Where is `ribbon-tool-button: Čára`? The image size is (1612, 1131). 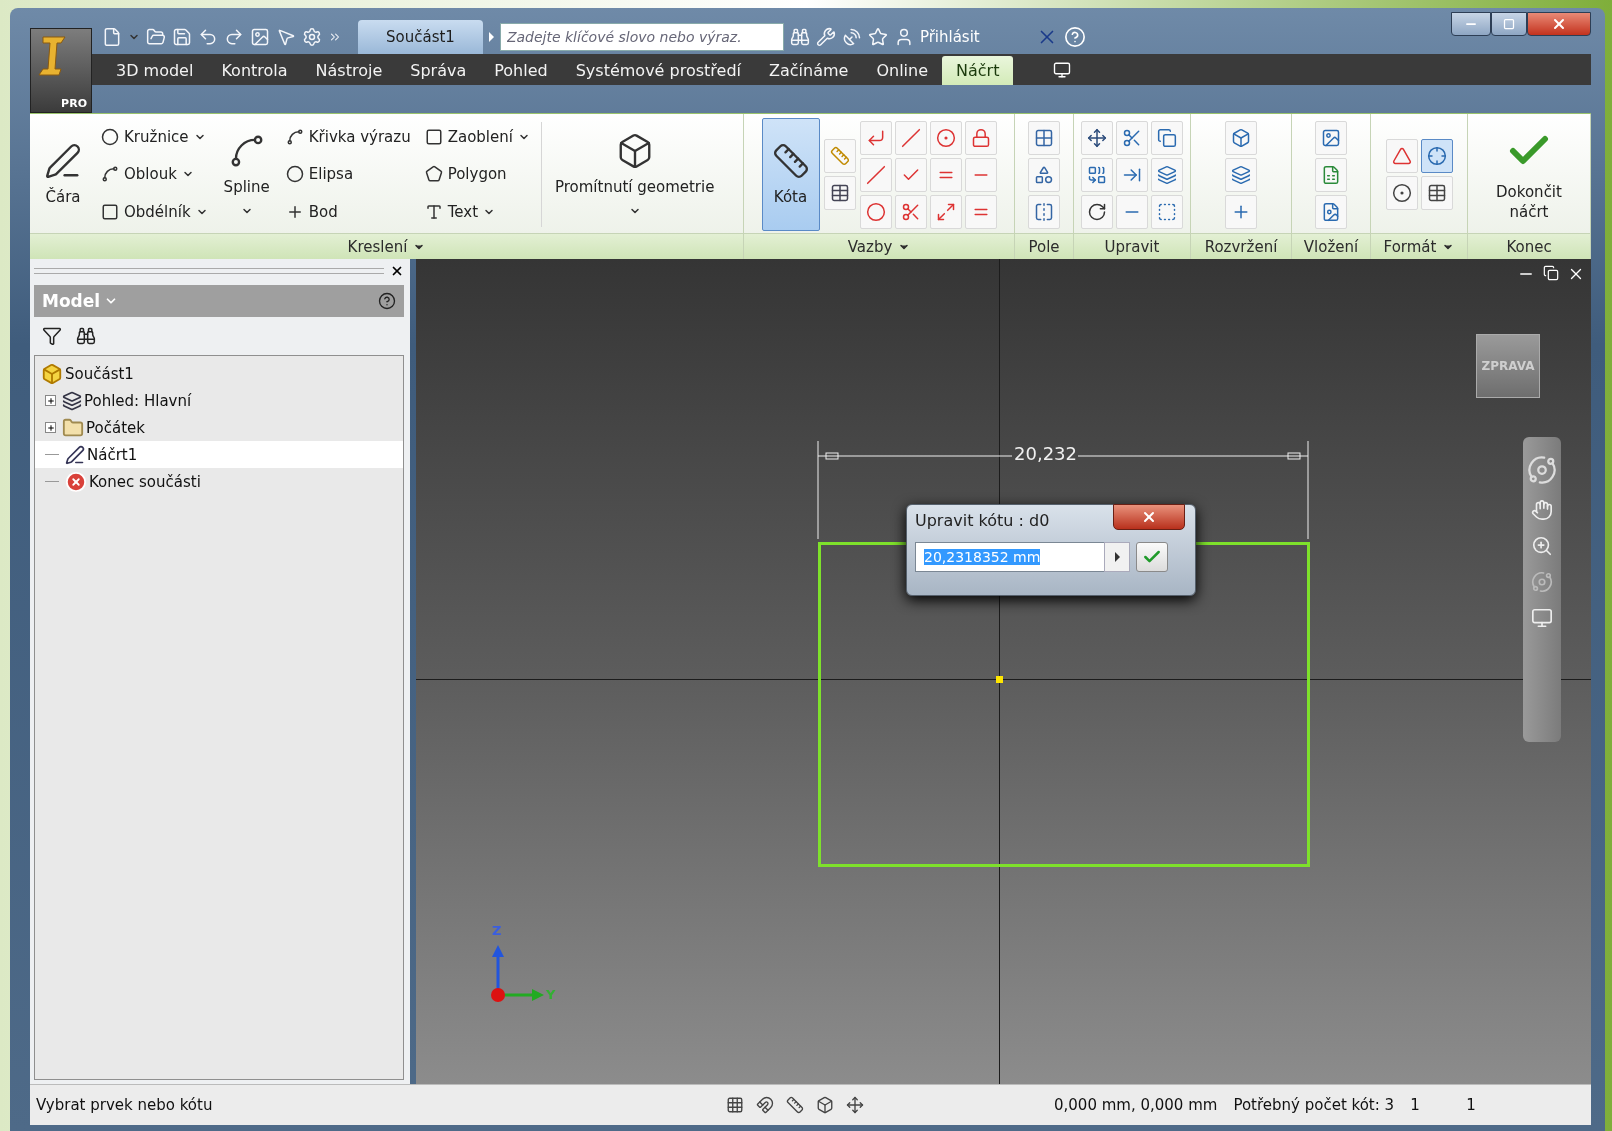 ribbon-tool-button: Čára is located at coordinates (63, 174).